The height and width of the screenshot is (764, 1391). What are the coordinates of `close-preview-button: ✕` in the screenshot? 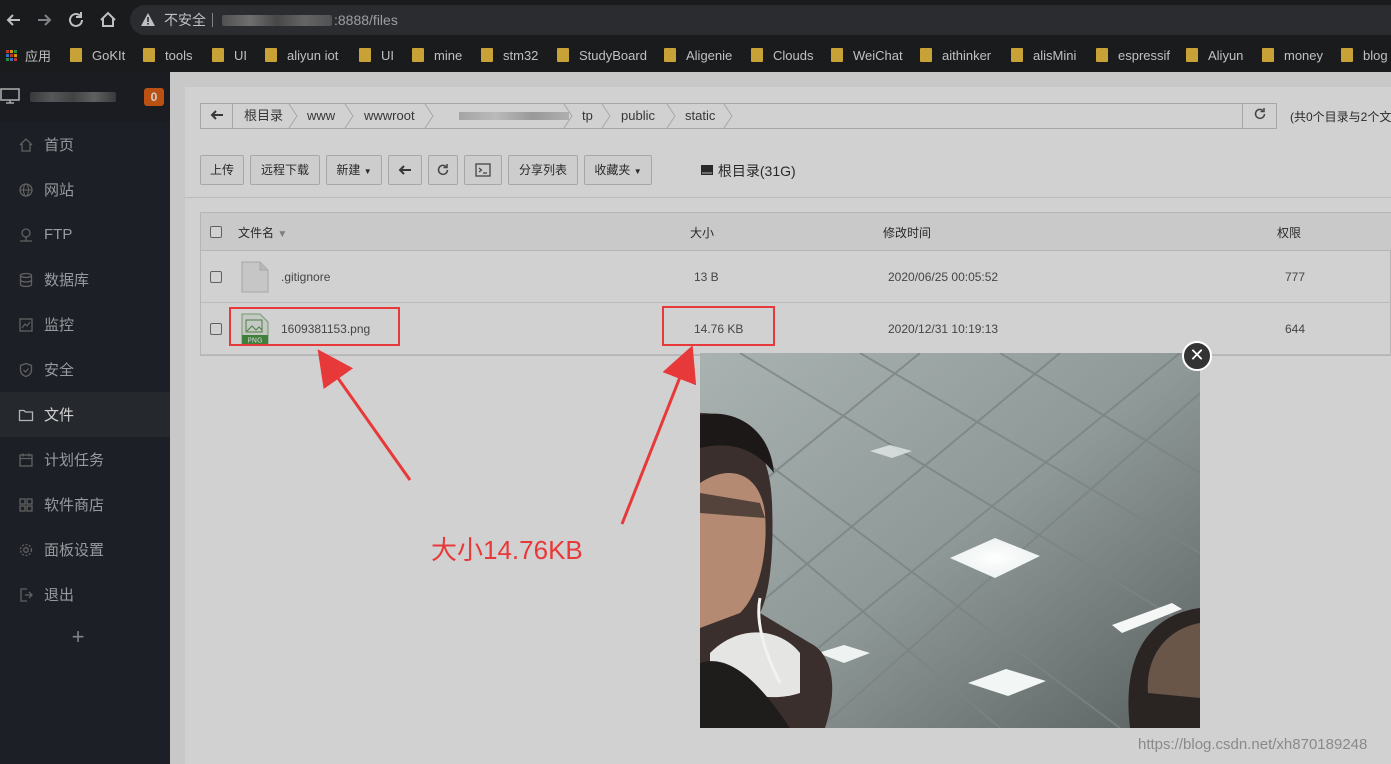 It's located at (1197, 356).